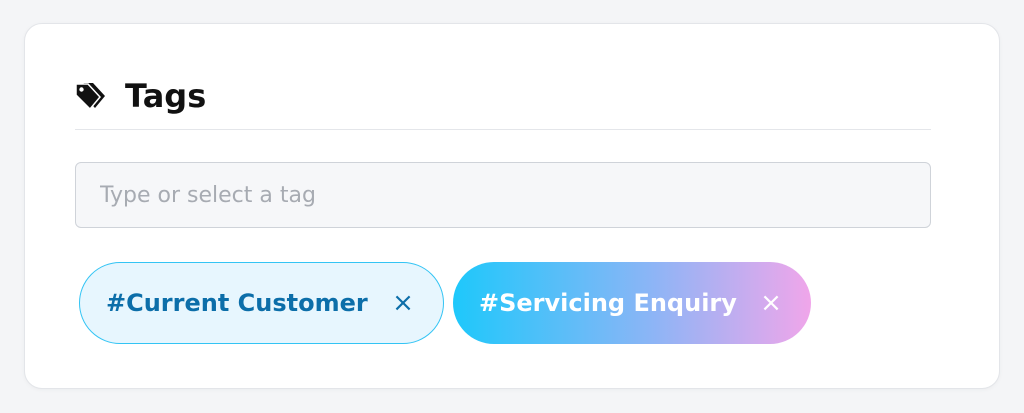 Image resolution: width=1024 pixels, height=413 pixels. I want to click on header-divider, so click(503, 129).